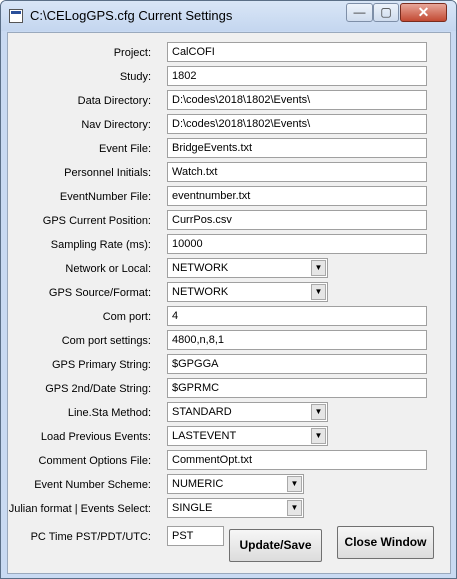  Describe the element at coordinates (235, 484) in the screenshot. I see `event-number-scheme-select: NUMERIC ▼` at that location.